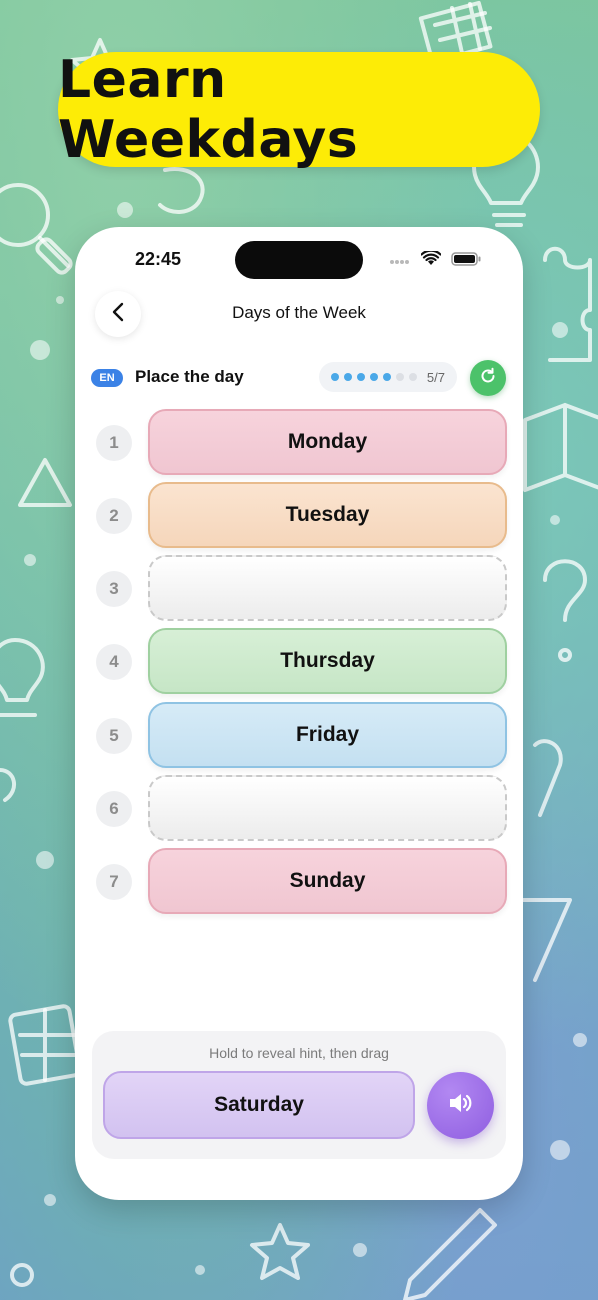 This screenshot has width=598, height=1300. Describe the element at coordinates (299, 260) in the screenshot. I see `dynamic-island` at that location.